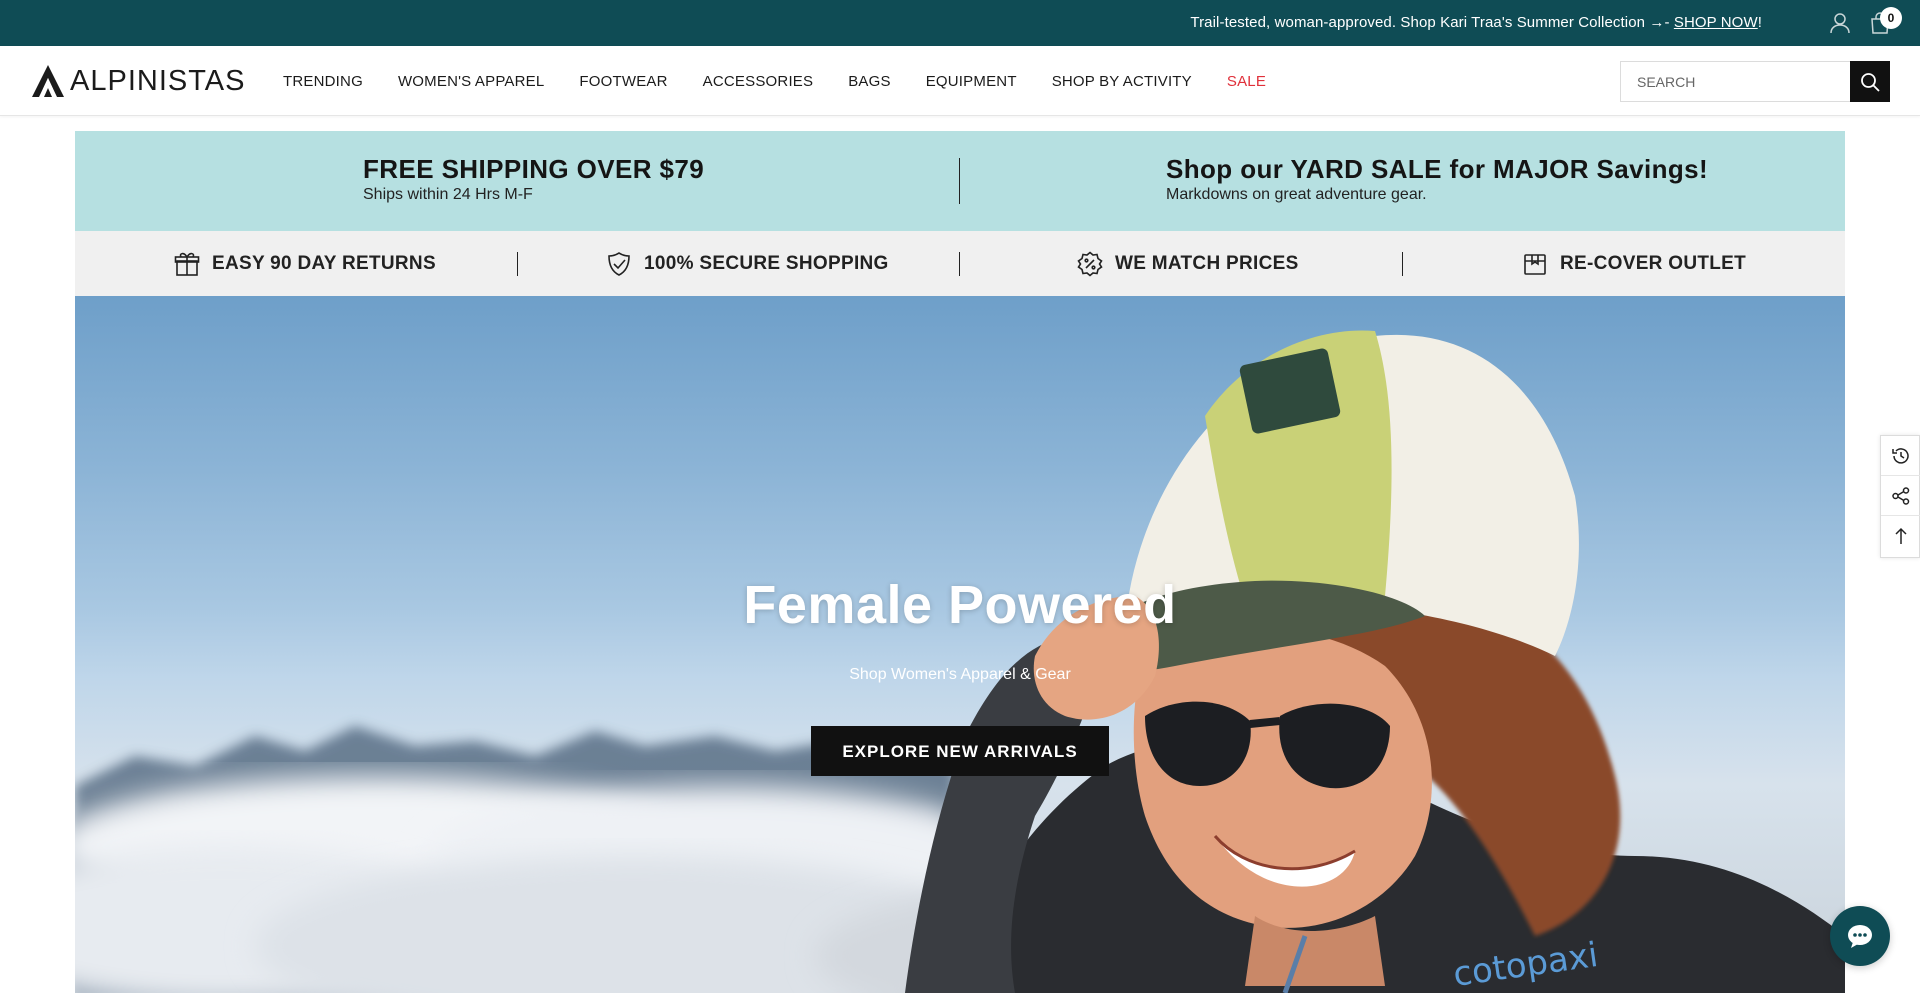 Image resolution: width=1920 pixels, height=993 pixels. I want to click on explore-new-arrivals-button: EXPLORE NEW ARRIVALS, so click(960, 751).